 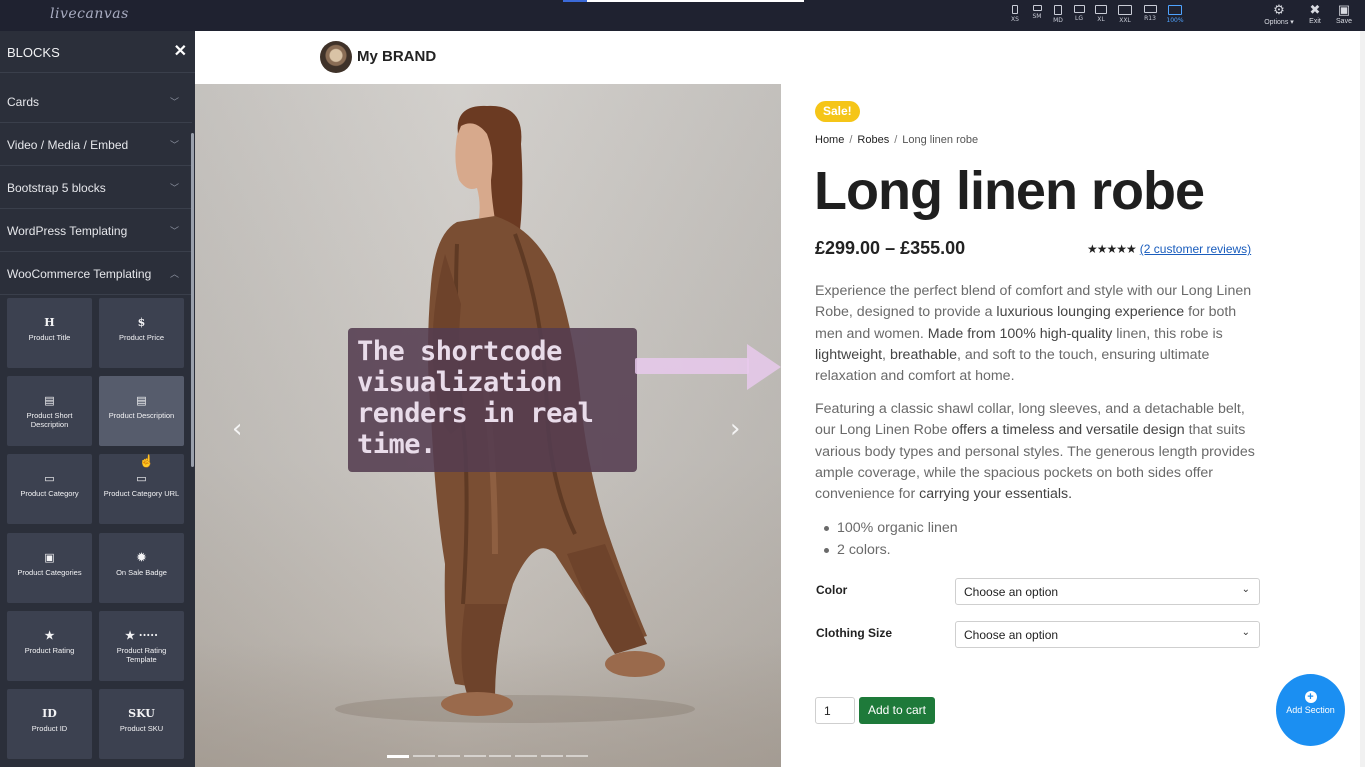 I want to click on block-on-sale-badge: ✹ On Sale Badge, so click(x=141, y=567).